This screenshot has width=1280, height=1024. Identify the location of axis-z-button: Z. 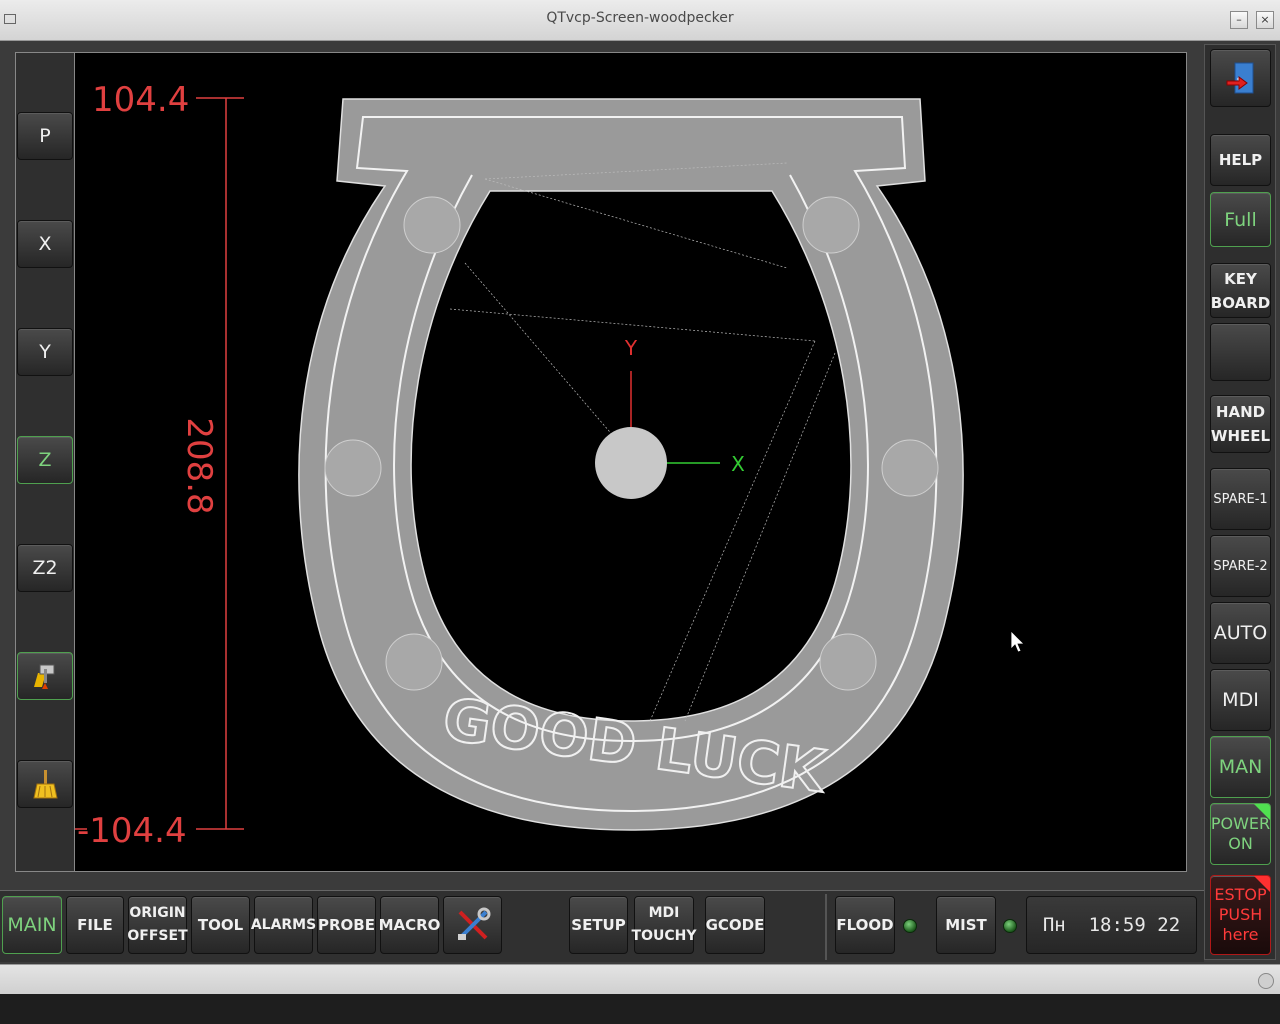
(45, 460).